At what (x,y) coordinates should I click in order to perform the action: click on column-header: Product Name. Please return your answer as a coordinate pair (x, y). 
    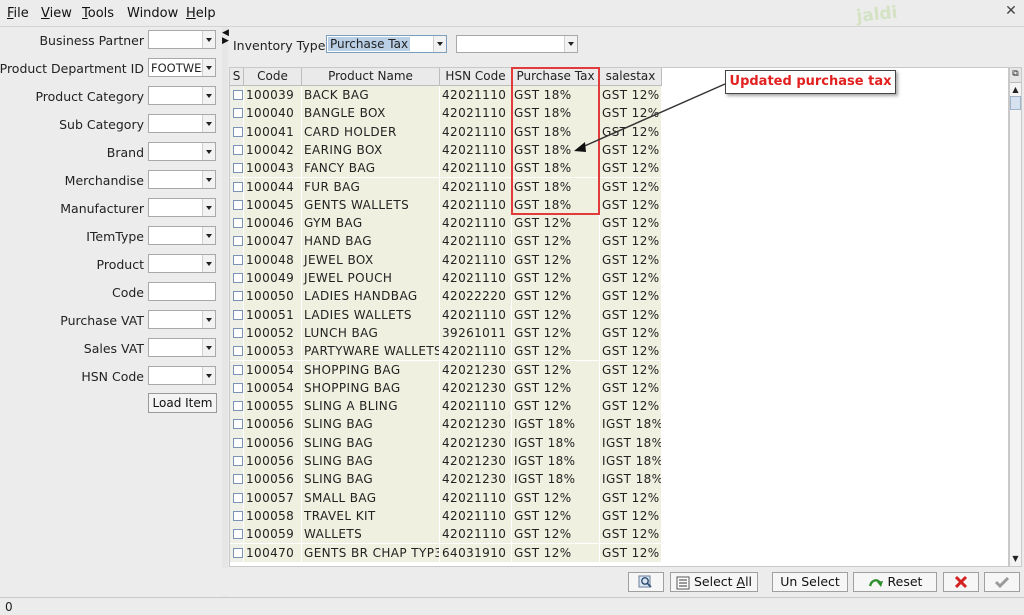
    Looking at the image, I should click on (371, 77).